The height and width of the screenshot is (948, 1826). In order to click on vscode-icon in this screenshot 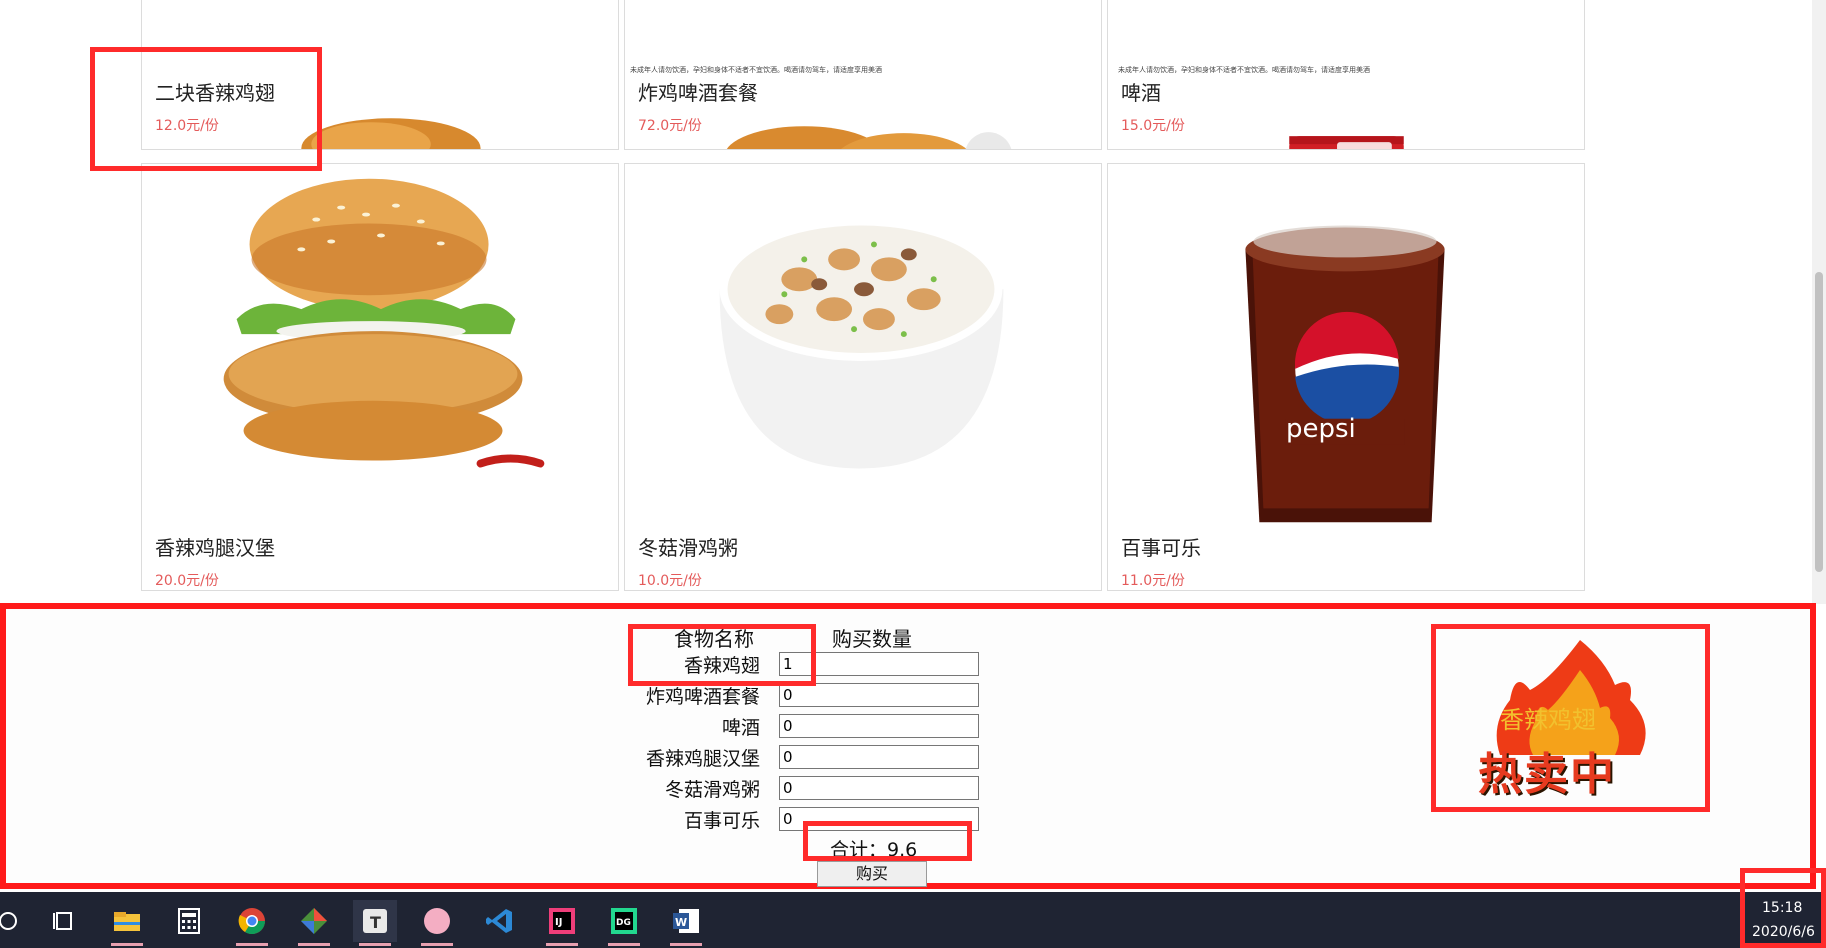, I will do `click(499, 921)`.